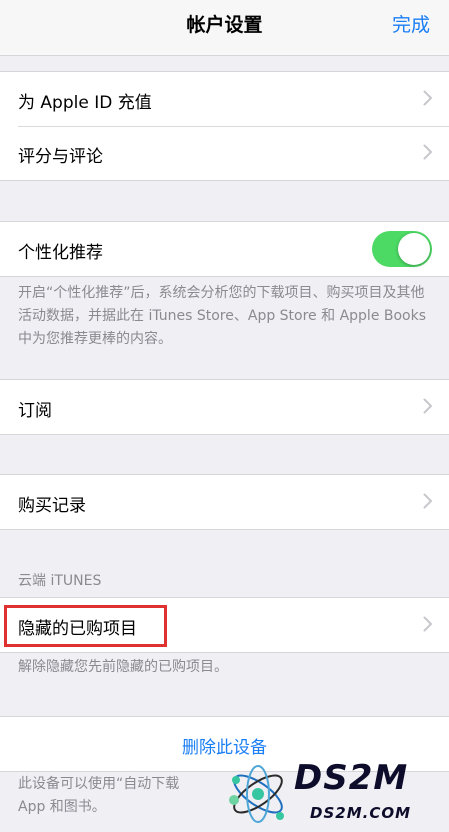 Image resolution: width=449 pixels, height=832 pixels. I want to click on done-button: 完成, so click(411, 23).